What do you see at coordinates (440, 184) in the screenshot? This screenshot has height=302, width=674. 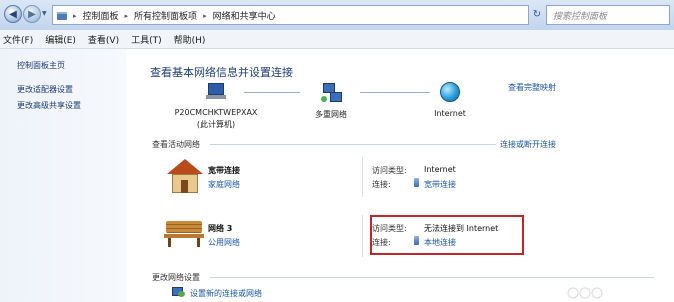 I see `connection-link: 宽带连接` at bounding box center [440, 184].